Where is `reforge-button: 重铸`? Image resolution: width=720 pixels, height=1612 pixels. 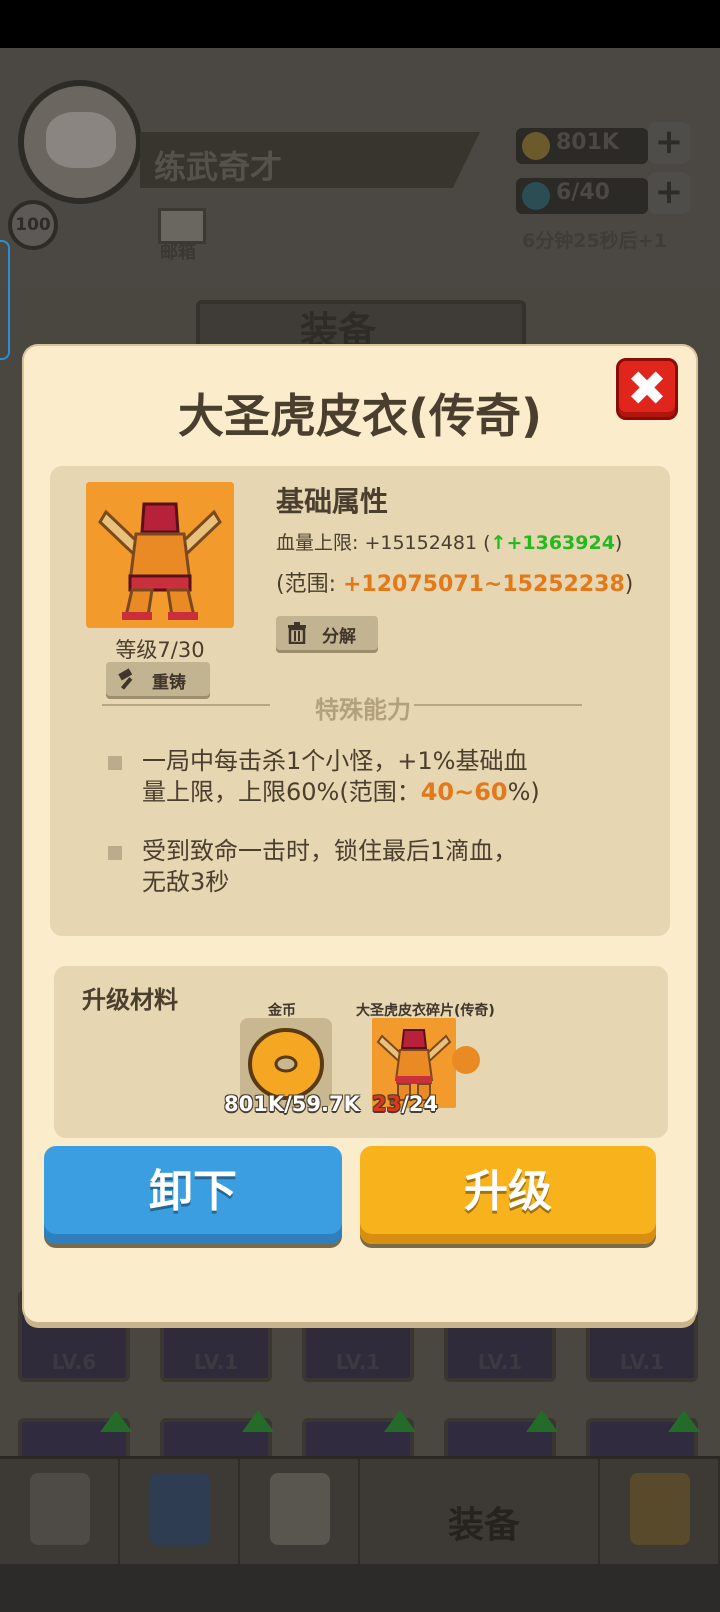
reforge-button: 重铸 is located at coordinates (158, 679).